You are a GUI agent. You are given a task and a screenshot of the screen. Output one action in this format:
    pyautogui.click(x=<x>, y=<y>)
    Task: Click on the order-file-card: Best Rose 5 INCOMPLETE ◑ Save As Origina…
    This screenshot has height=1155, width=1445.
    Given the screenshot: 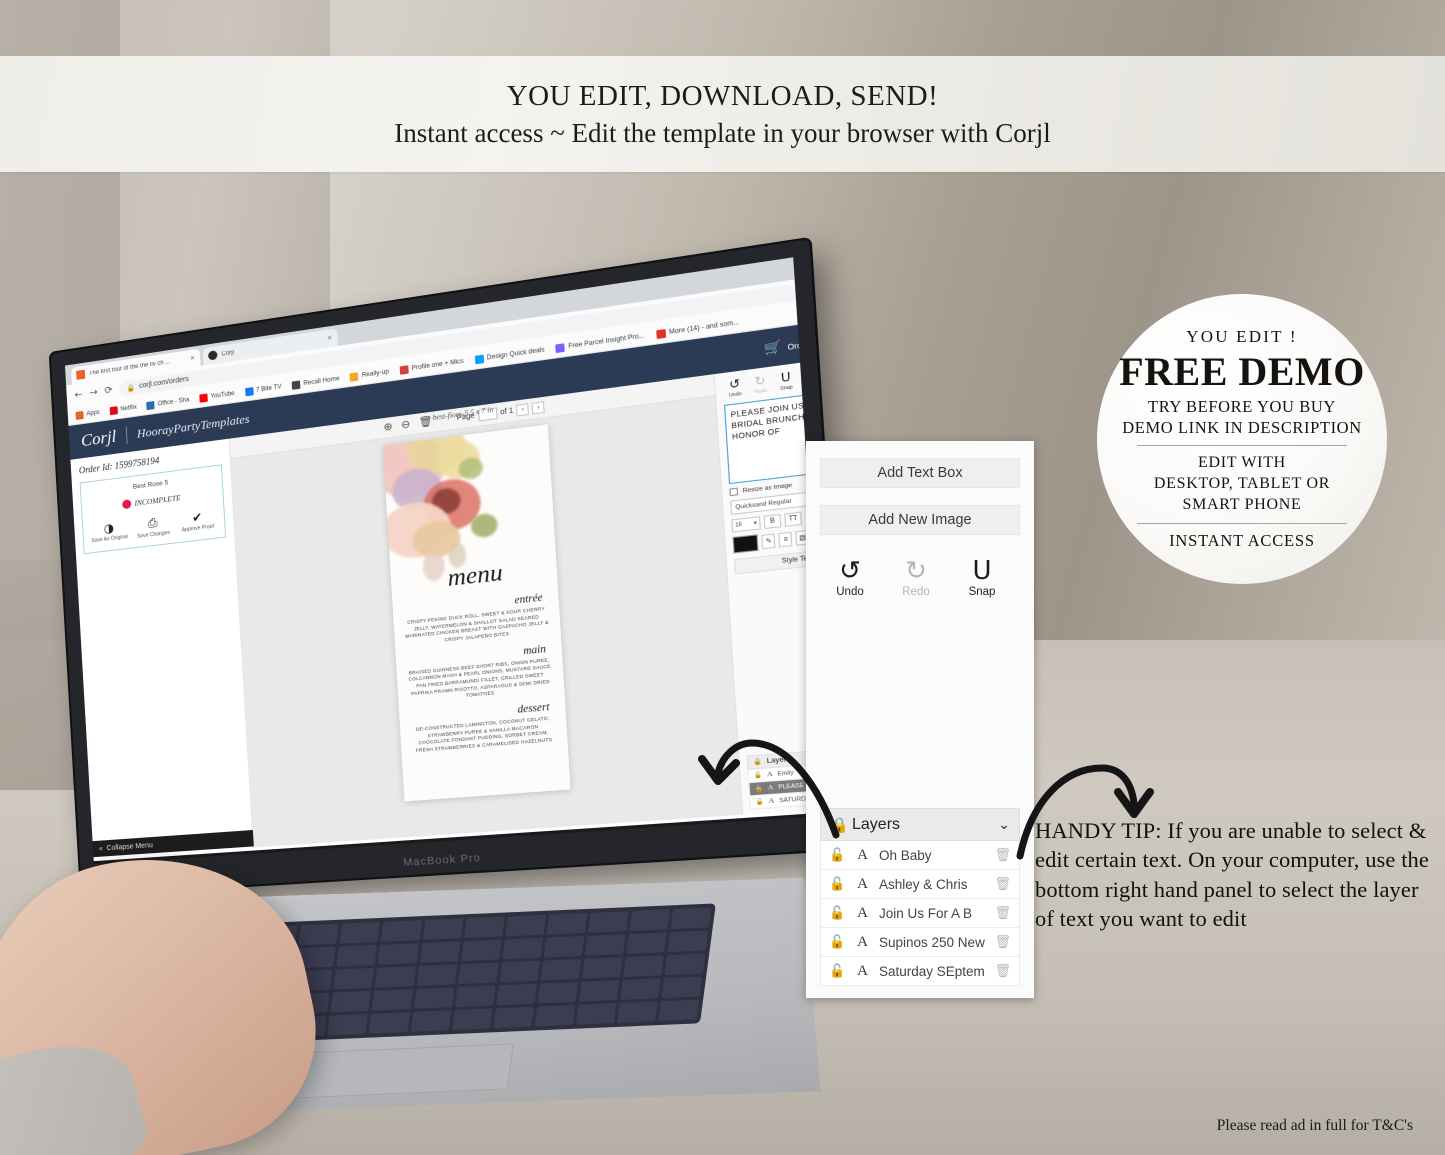 What is the action you would take?
    pyautogui.click(x=153, y=509)
    